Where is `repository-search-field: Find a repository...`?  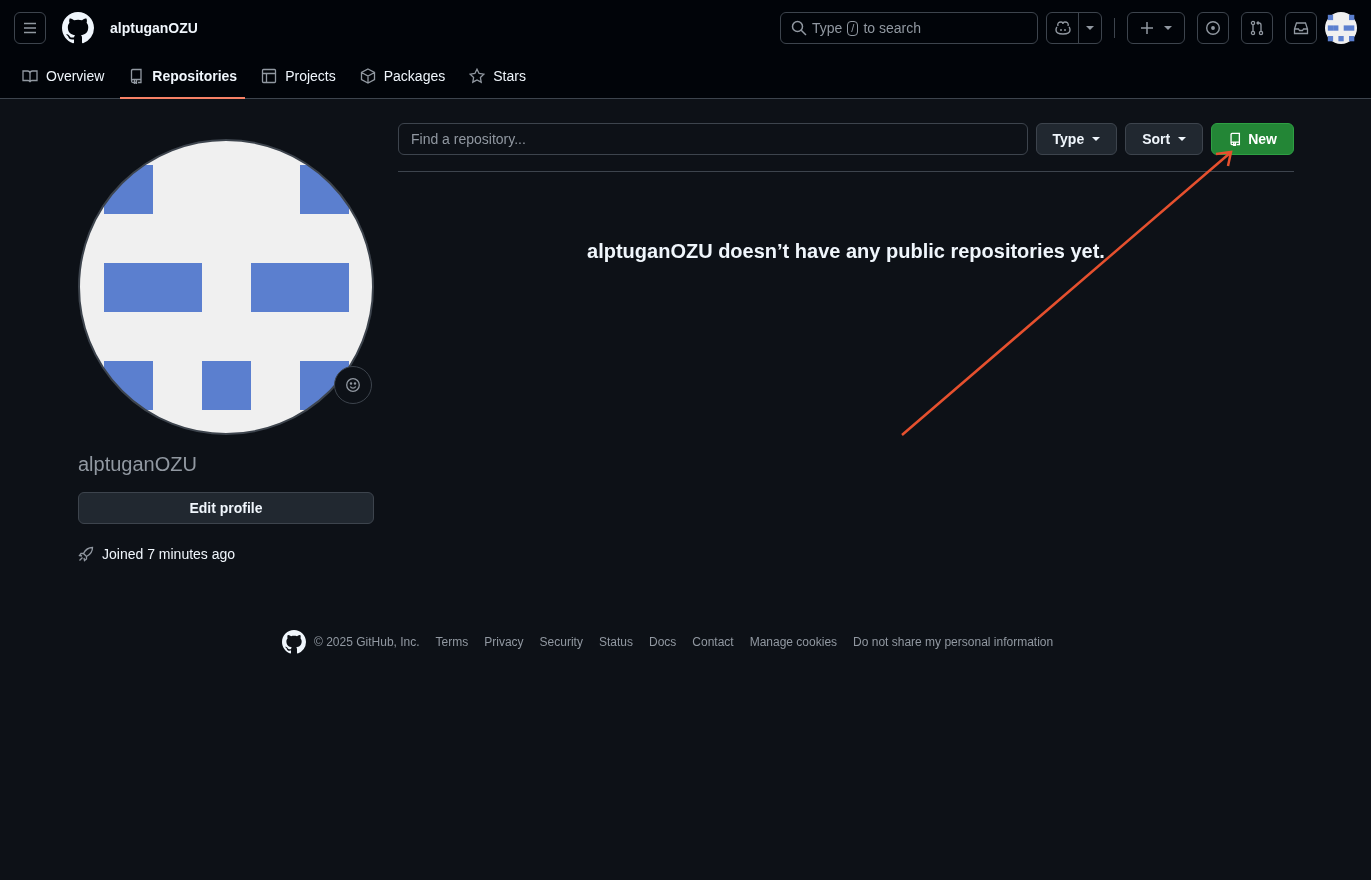 repository-search-field: Find a repository... is located at coordinates (713, 139).